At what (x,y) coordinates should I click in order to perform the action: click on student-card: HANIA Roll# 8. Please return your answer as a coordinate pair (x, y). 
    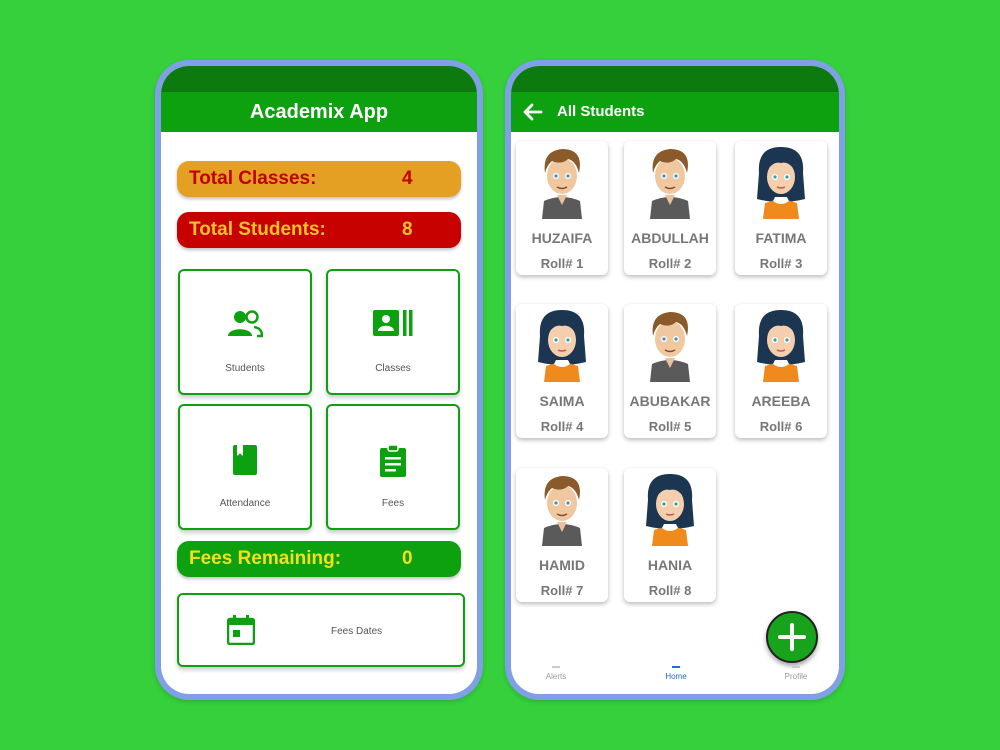
    Looking at the image, I should click on (670, 535).